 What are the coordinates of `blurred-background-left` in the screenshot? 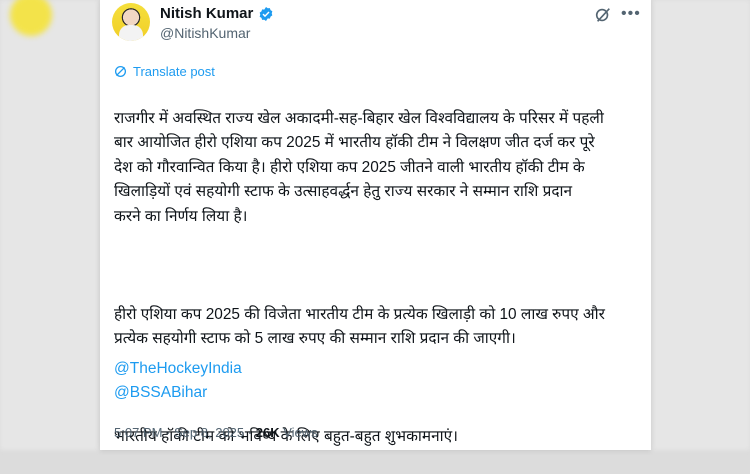 It's located at (50, 225).